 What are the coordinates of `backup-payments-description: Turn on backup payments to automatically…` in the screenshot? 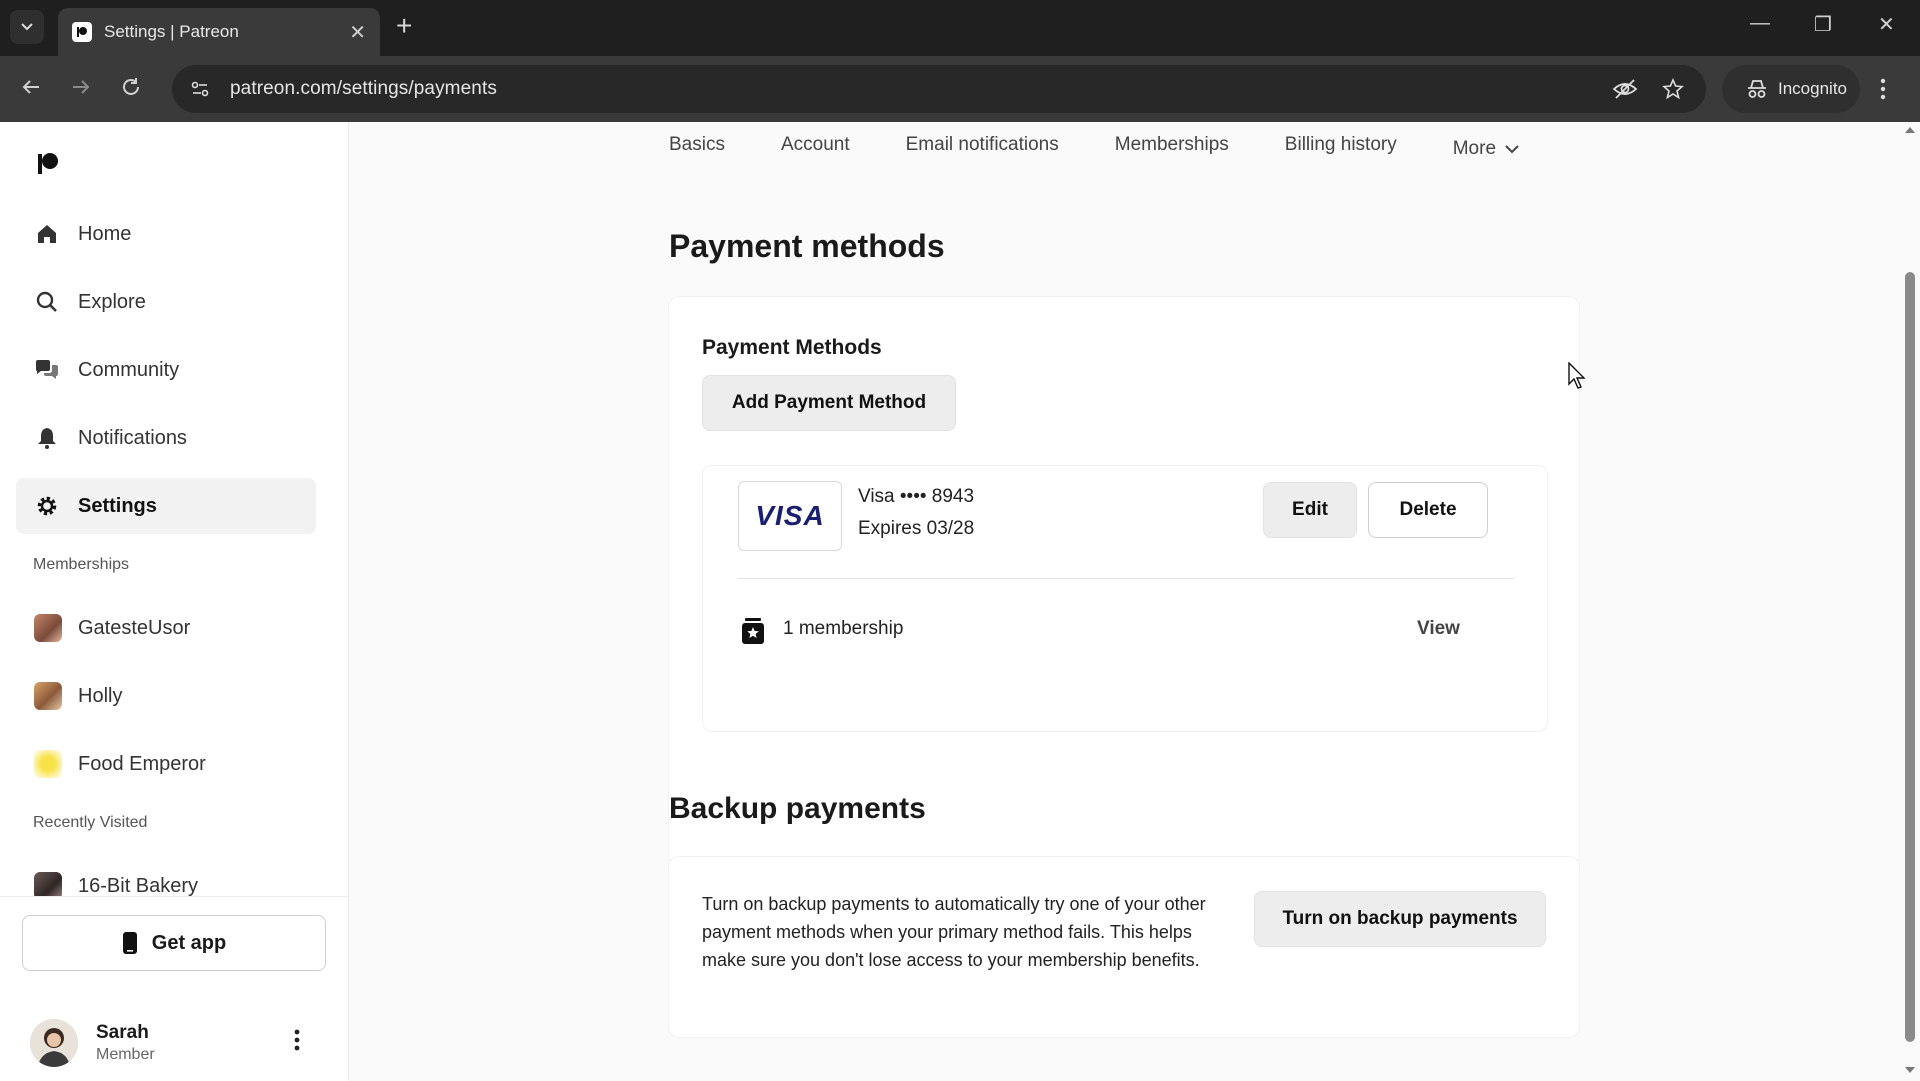 It's located at (954, 932).